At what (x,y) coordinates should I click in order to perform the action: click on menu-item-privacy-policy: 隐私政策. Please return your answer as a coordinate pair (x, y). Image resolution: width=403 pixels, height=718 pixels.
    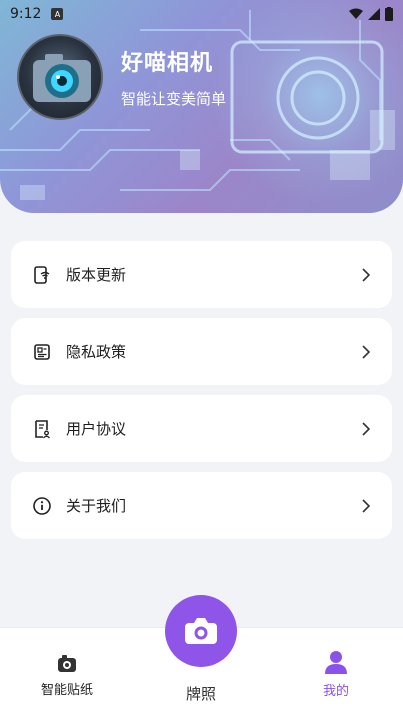
    Looking at the image, I should click on (201, 351).